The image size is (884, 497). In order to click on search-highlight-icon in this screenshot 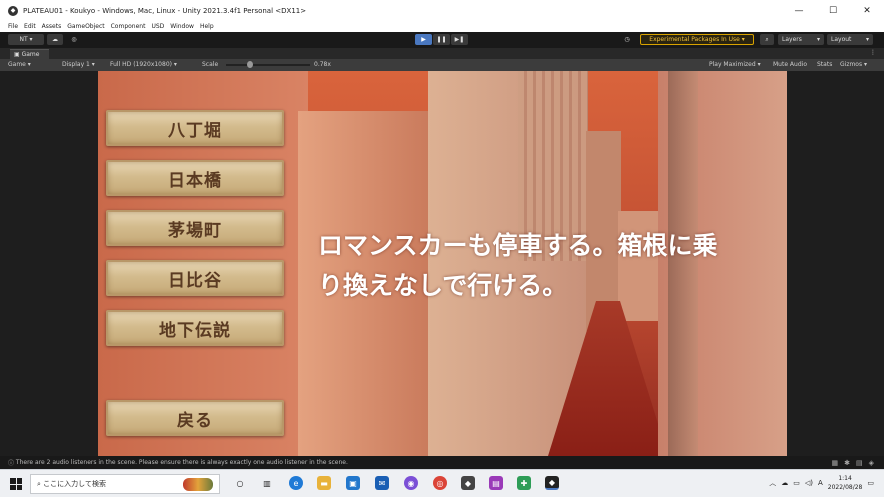, I will do `click(198, 484)`.